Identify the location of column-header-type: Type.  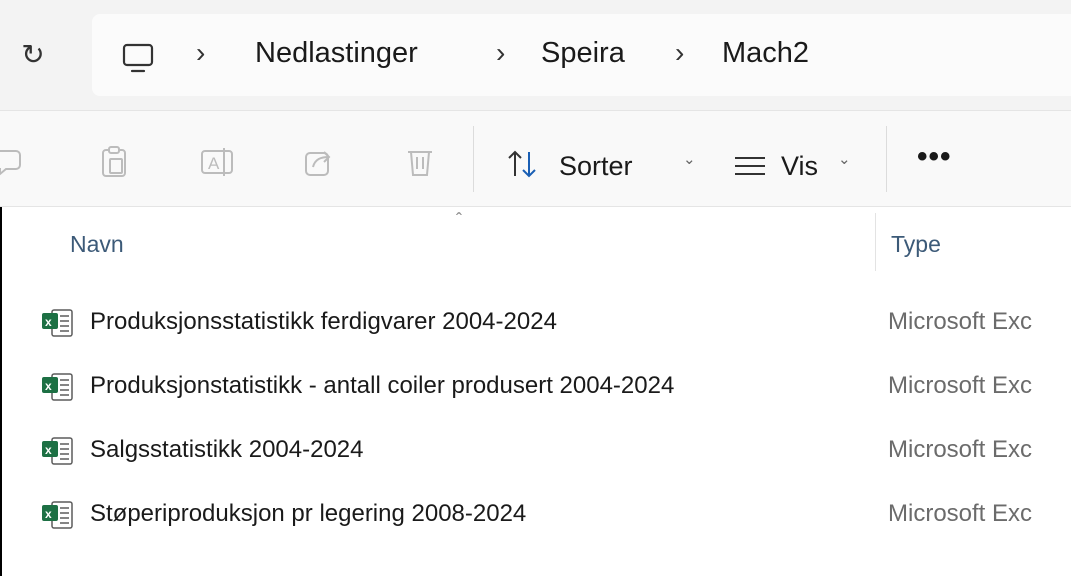
(916, 244).